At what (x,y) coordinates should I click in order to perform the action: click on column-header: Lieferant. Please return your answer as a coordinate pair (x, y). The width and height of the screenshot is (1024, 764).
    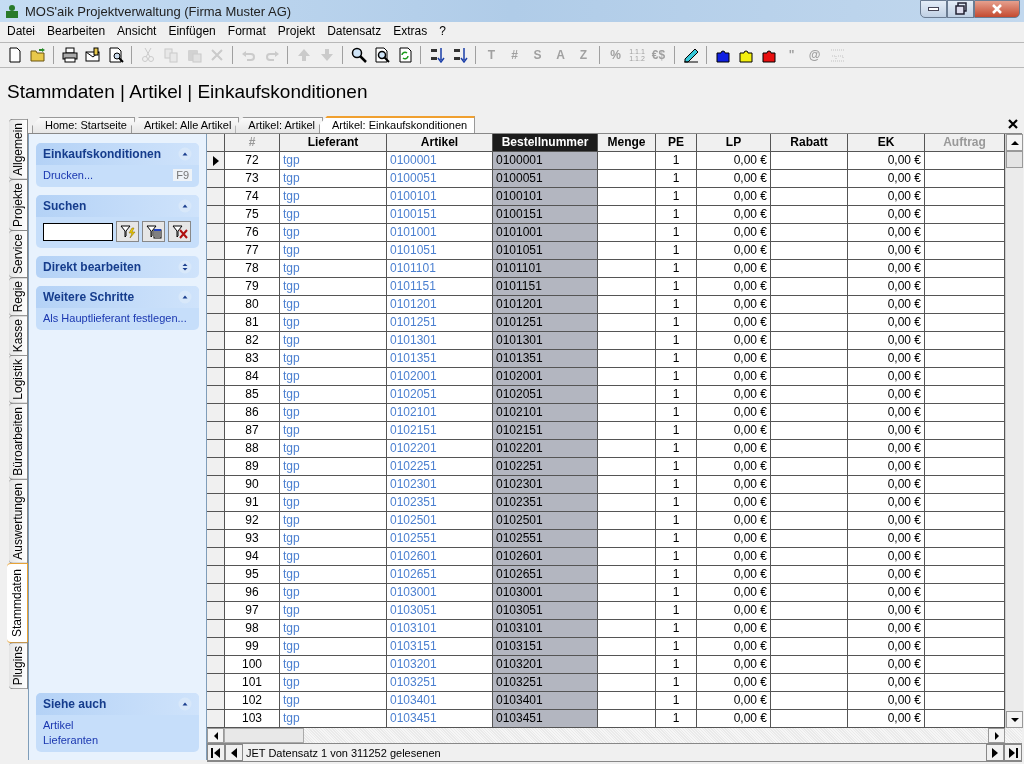
    Looking at the image, I should click on (333, 143).